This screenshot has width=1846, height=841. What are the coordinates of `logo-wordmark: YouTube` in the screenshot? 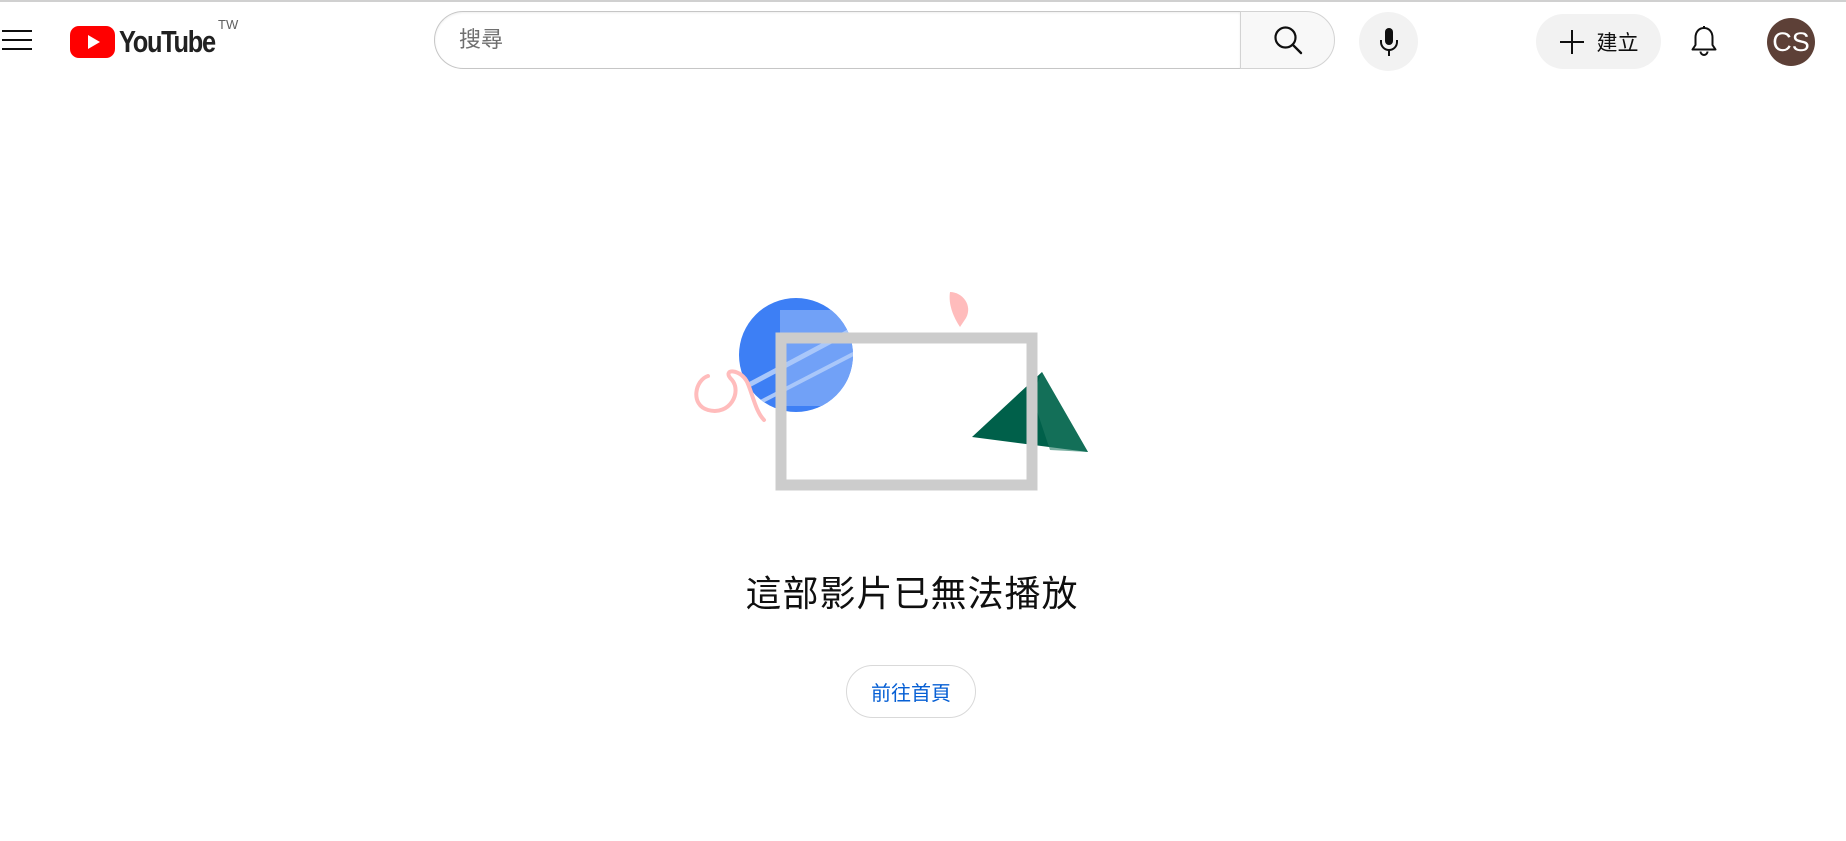 It's located at (167, 41).